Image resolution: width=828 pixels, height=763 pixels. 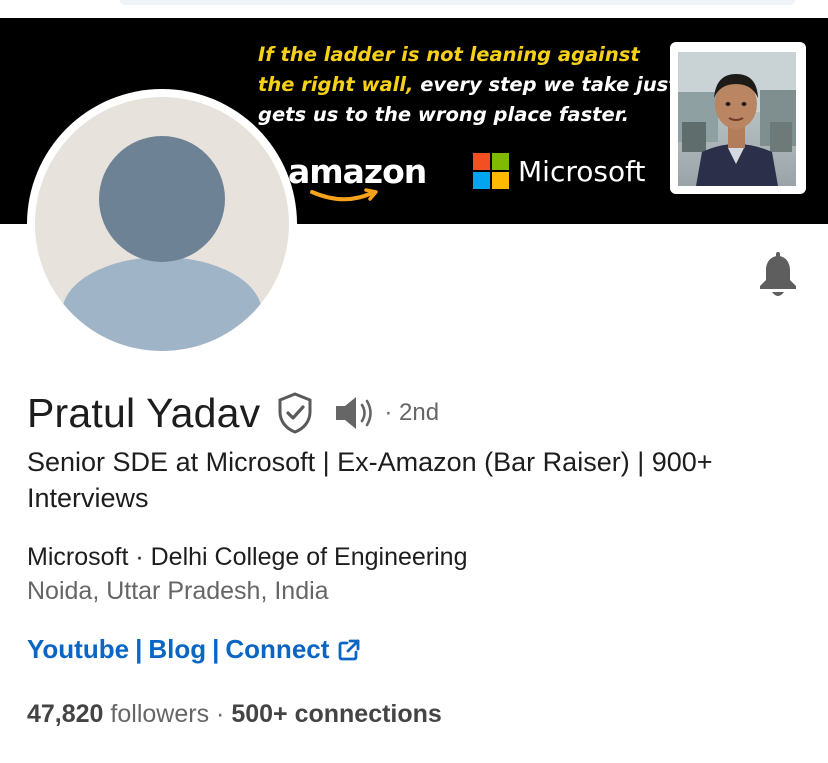 What do you see at coordinates (545, 84) in the screenshot?
I see `quote-segment: every step we take just` at bounding box center [545, 84].